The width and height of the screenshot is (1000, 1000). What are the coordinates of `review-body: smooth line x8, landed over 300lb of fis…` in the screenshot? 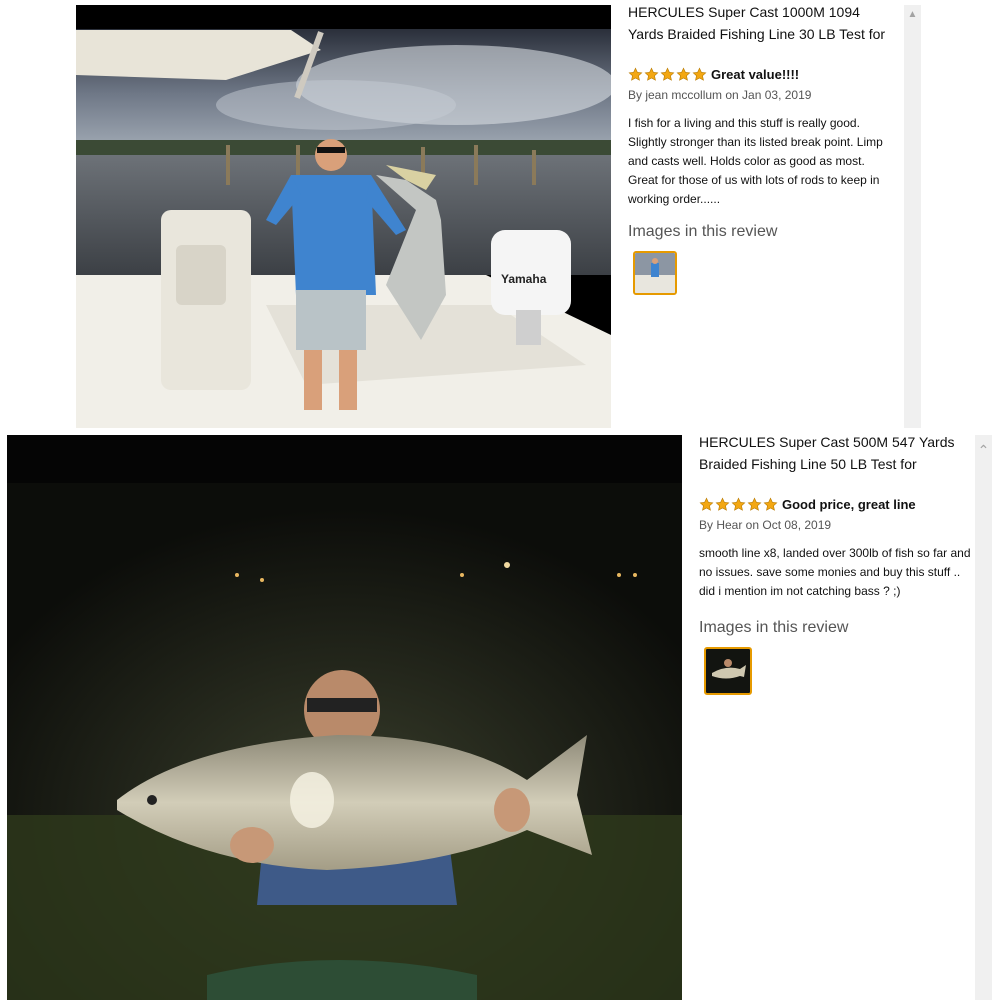 It's located at (835, 572).